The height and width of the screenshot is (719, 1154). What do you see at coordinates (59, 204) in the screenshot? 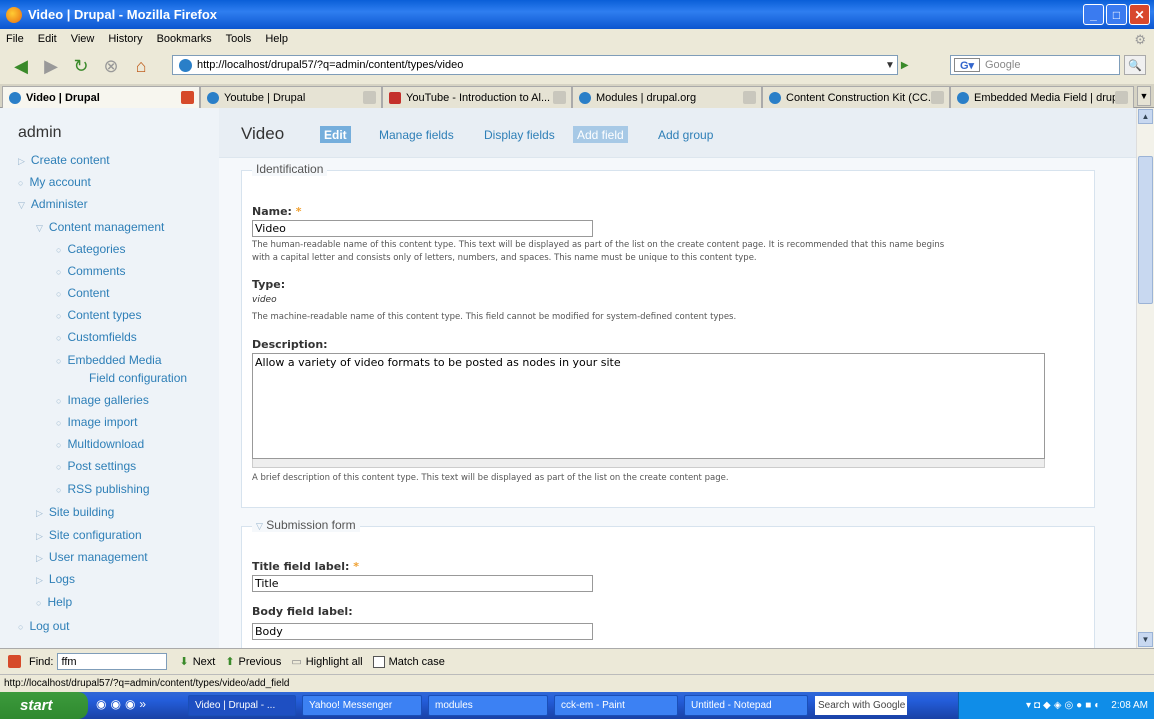
I see `sidebar-item-label: Administer` at bounding box center [59, 204].